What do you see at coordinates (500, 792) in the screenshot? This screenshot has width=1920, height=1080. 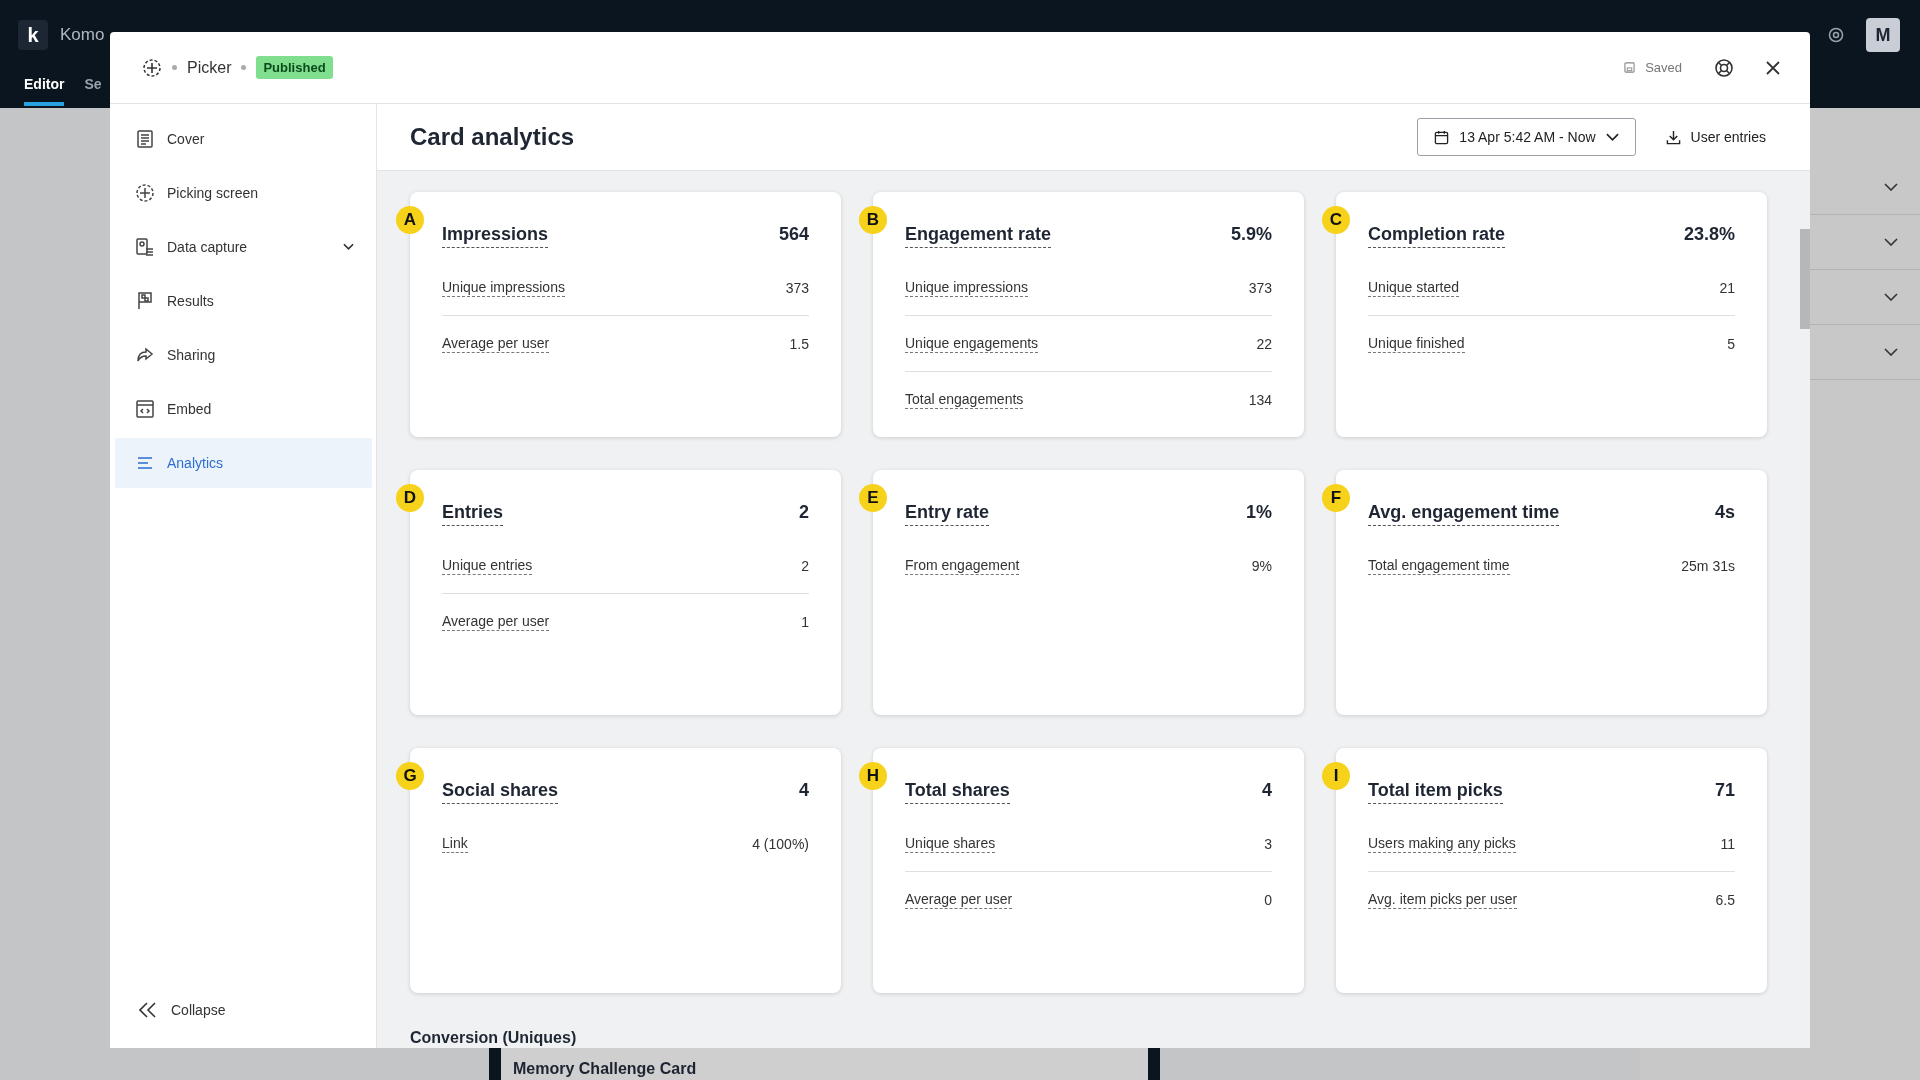 I see `metric-title: Social shares` at bounding box center [500, 792].